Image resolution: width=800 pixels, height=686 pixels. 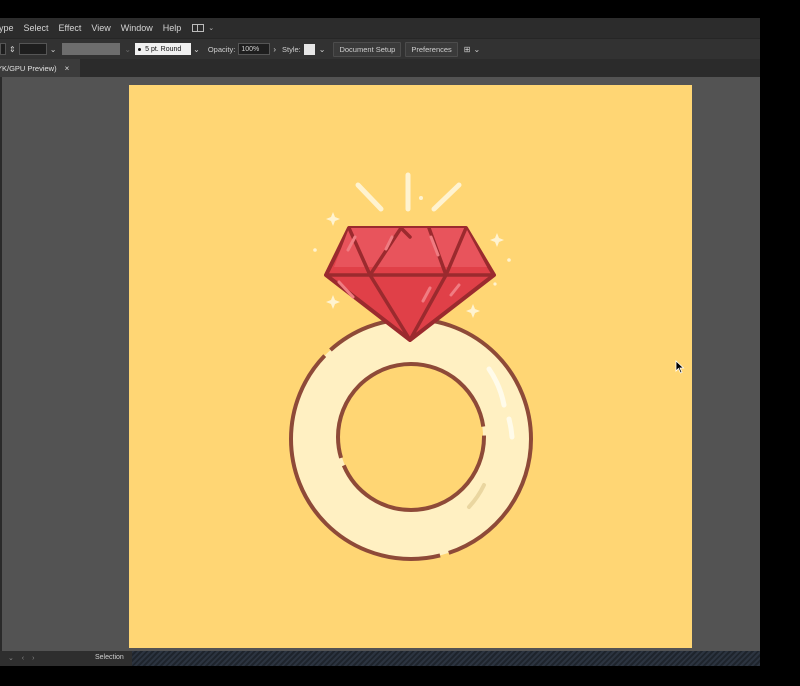 I want to click on close-icon: ×, so click(x=67, y=68).